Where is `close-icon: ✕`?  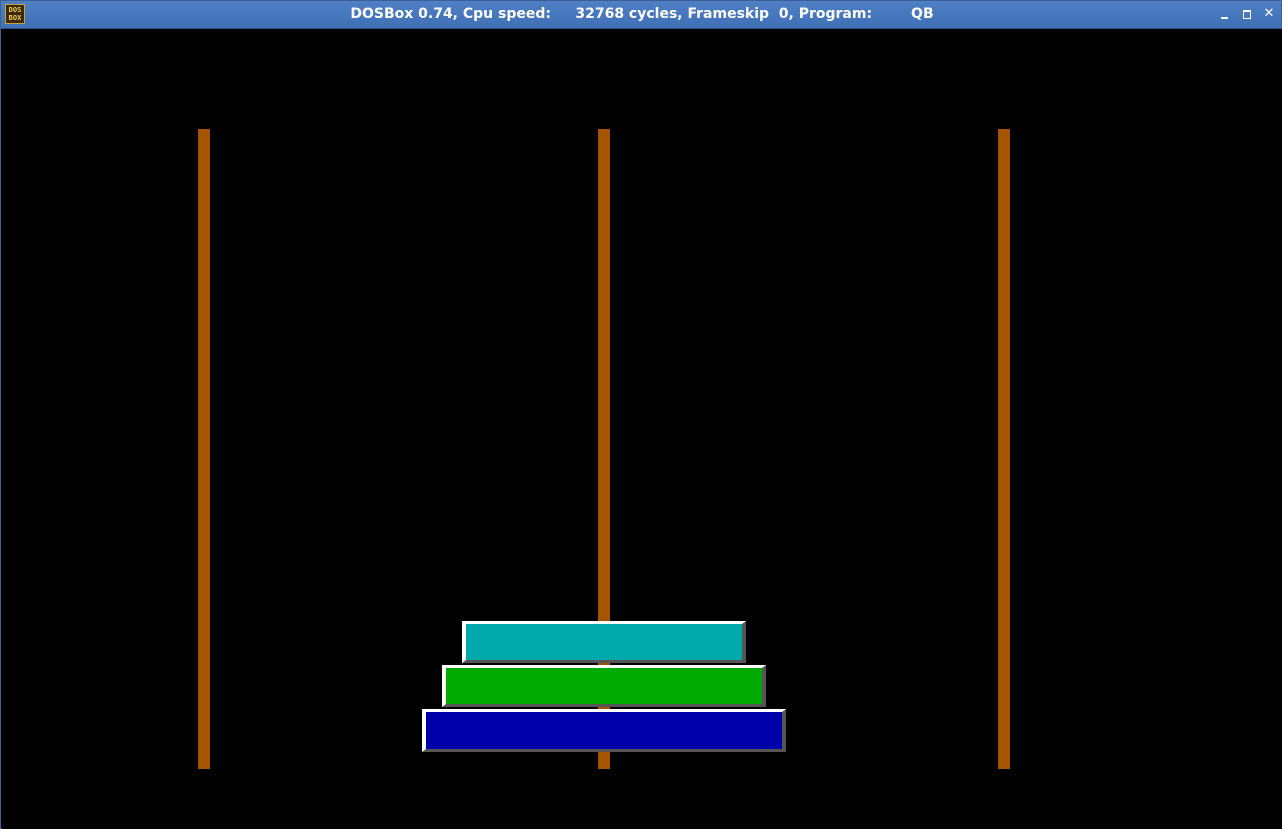
close-icon: ✕ is located at coordinates (1269, 13).